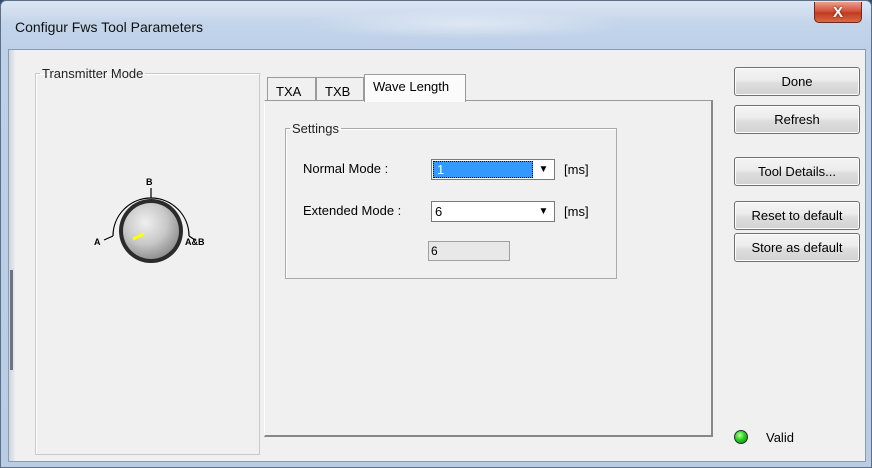 This screenshot has width=872, height=468. What do you see at coordinates (483, 169) in the screenshot?
I see `normal-mode-value: 1` at bounding box center [483, 169].